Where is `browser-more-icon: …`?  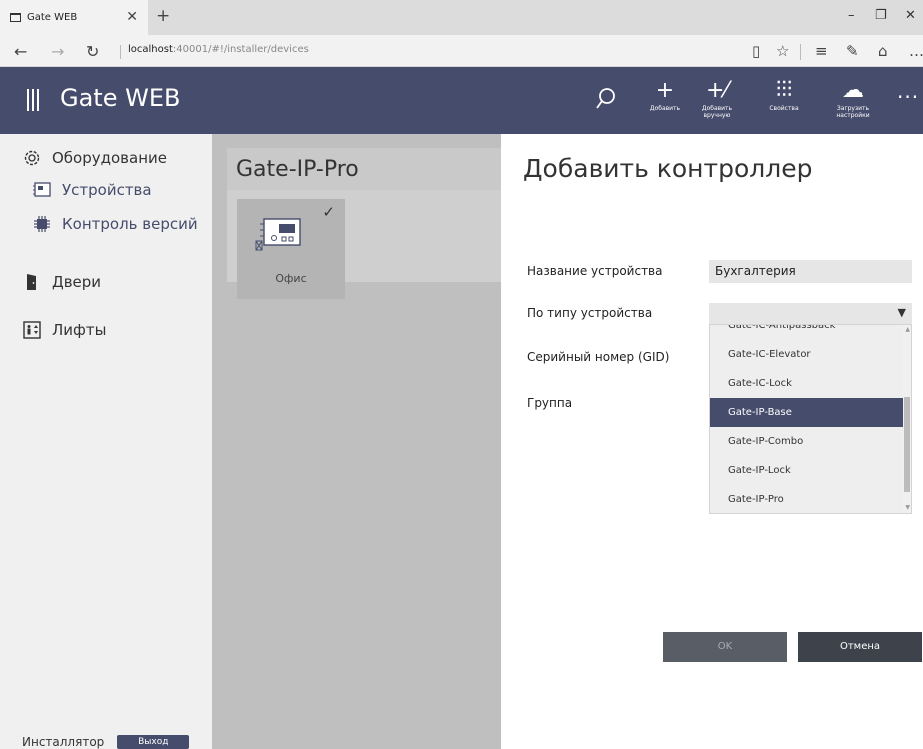 browser-more-icon: … is located at coordinates (916, 51).